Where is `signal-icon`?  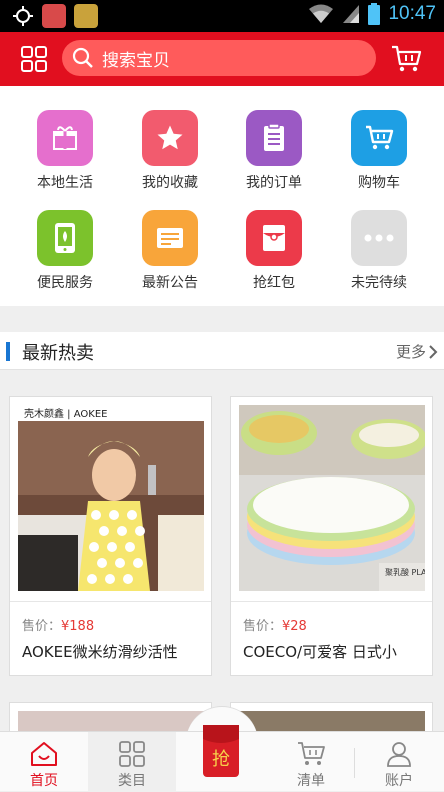 signal-icon is located at coordinates (351, 14).